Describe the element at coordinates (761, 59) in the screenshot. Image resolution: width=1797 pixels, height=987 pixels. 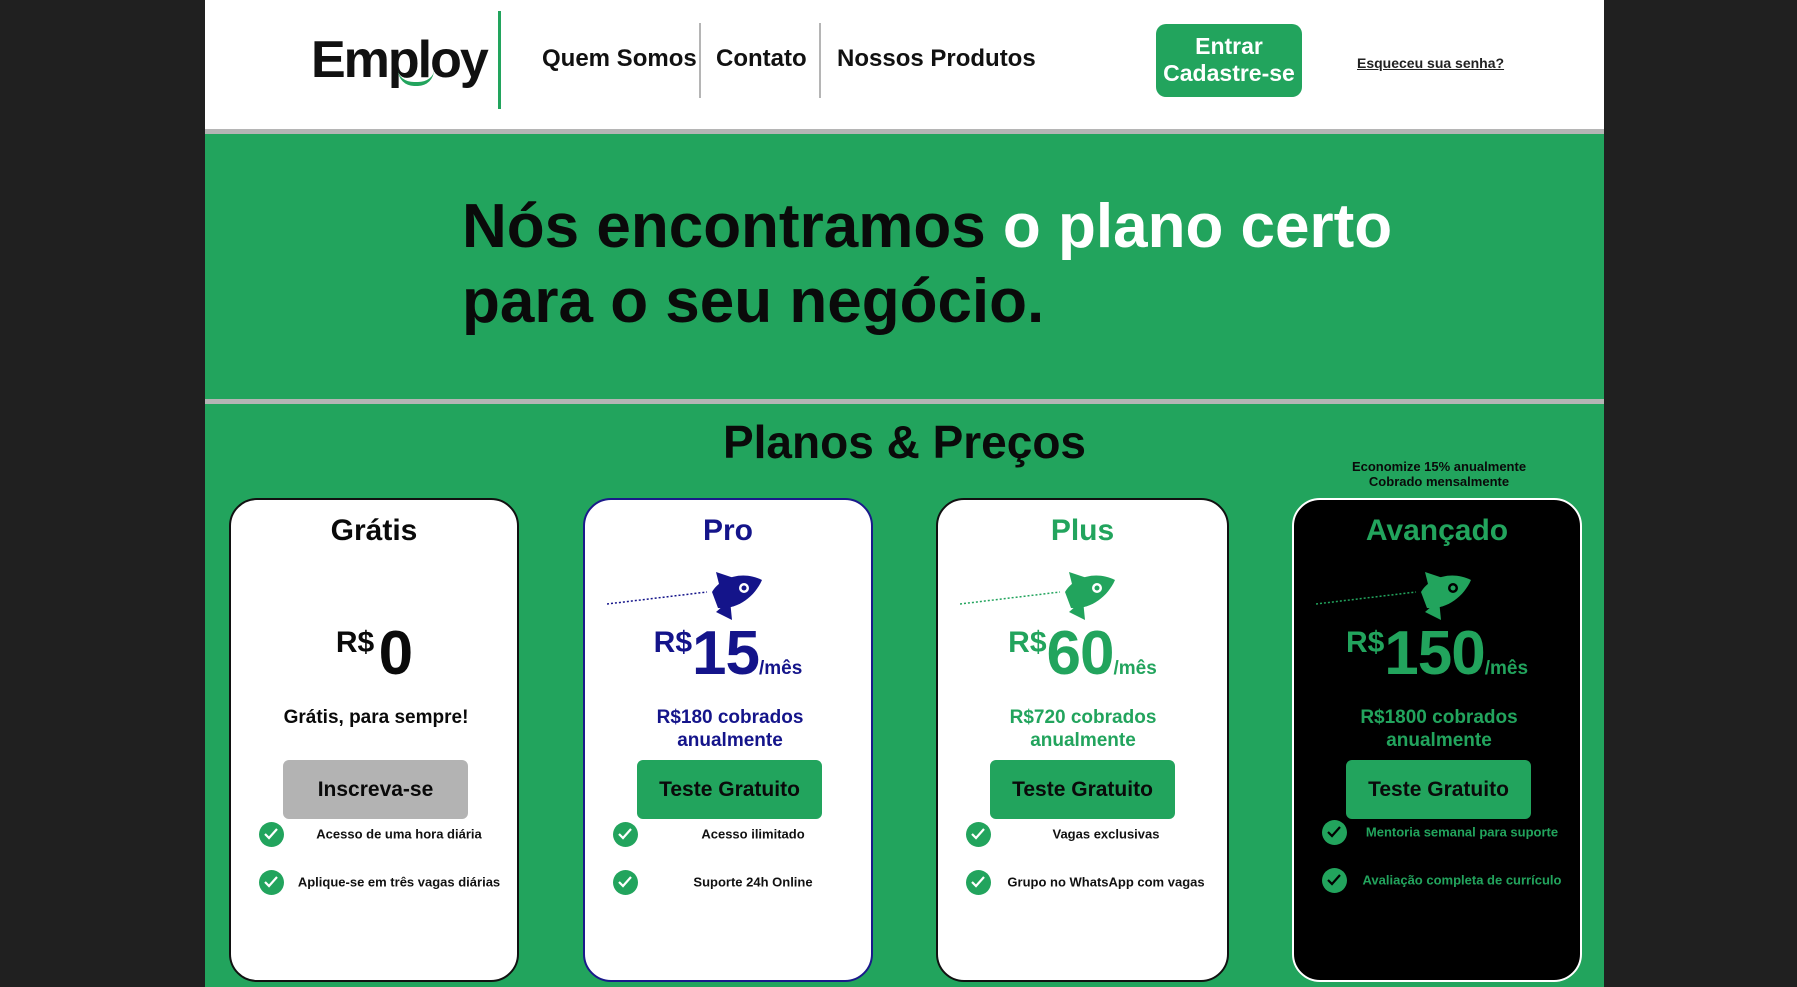
I see `nav-contato: Contato` at that location.